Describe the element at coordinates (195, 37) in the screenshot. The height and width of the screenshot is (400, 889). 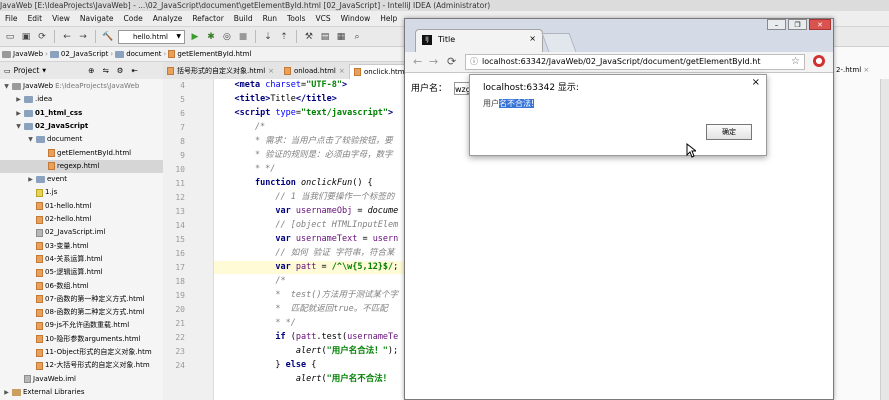
I see `run-icon: ▶` at that location.